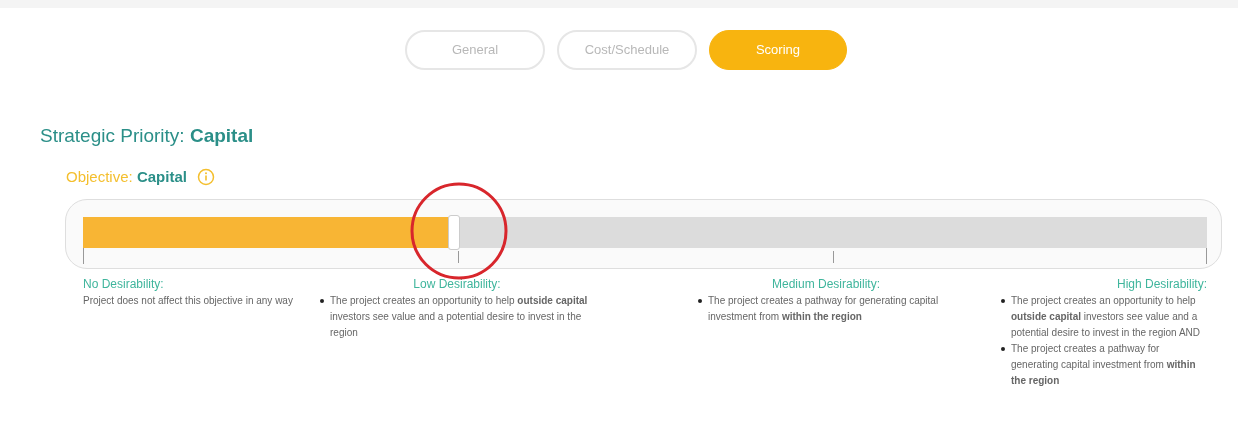  What do you see at coordinates (826, 284) in the screenshot?
I see `level-title: Medium Desirability:` at bounding box center [826, 284].